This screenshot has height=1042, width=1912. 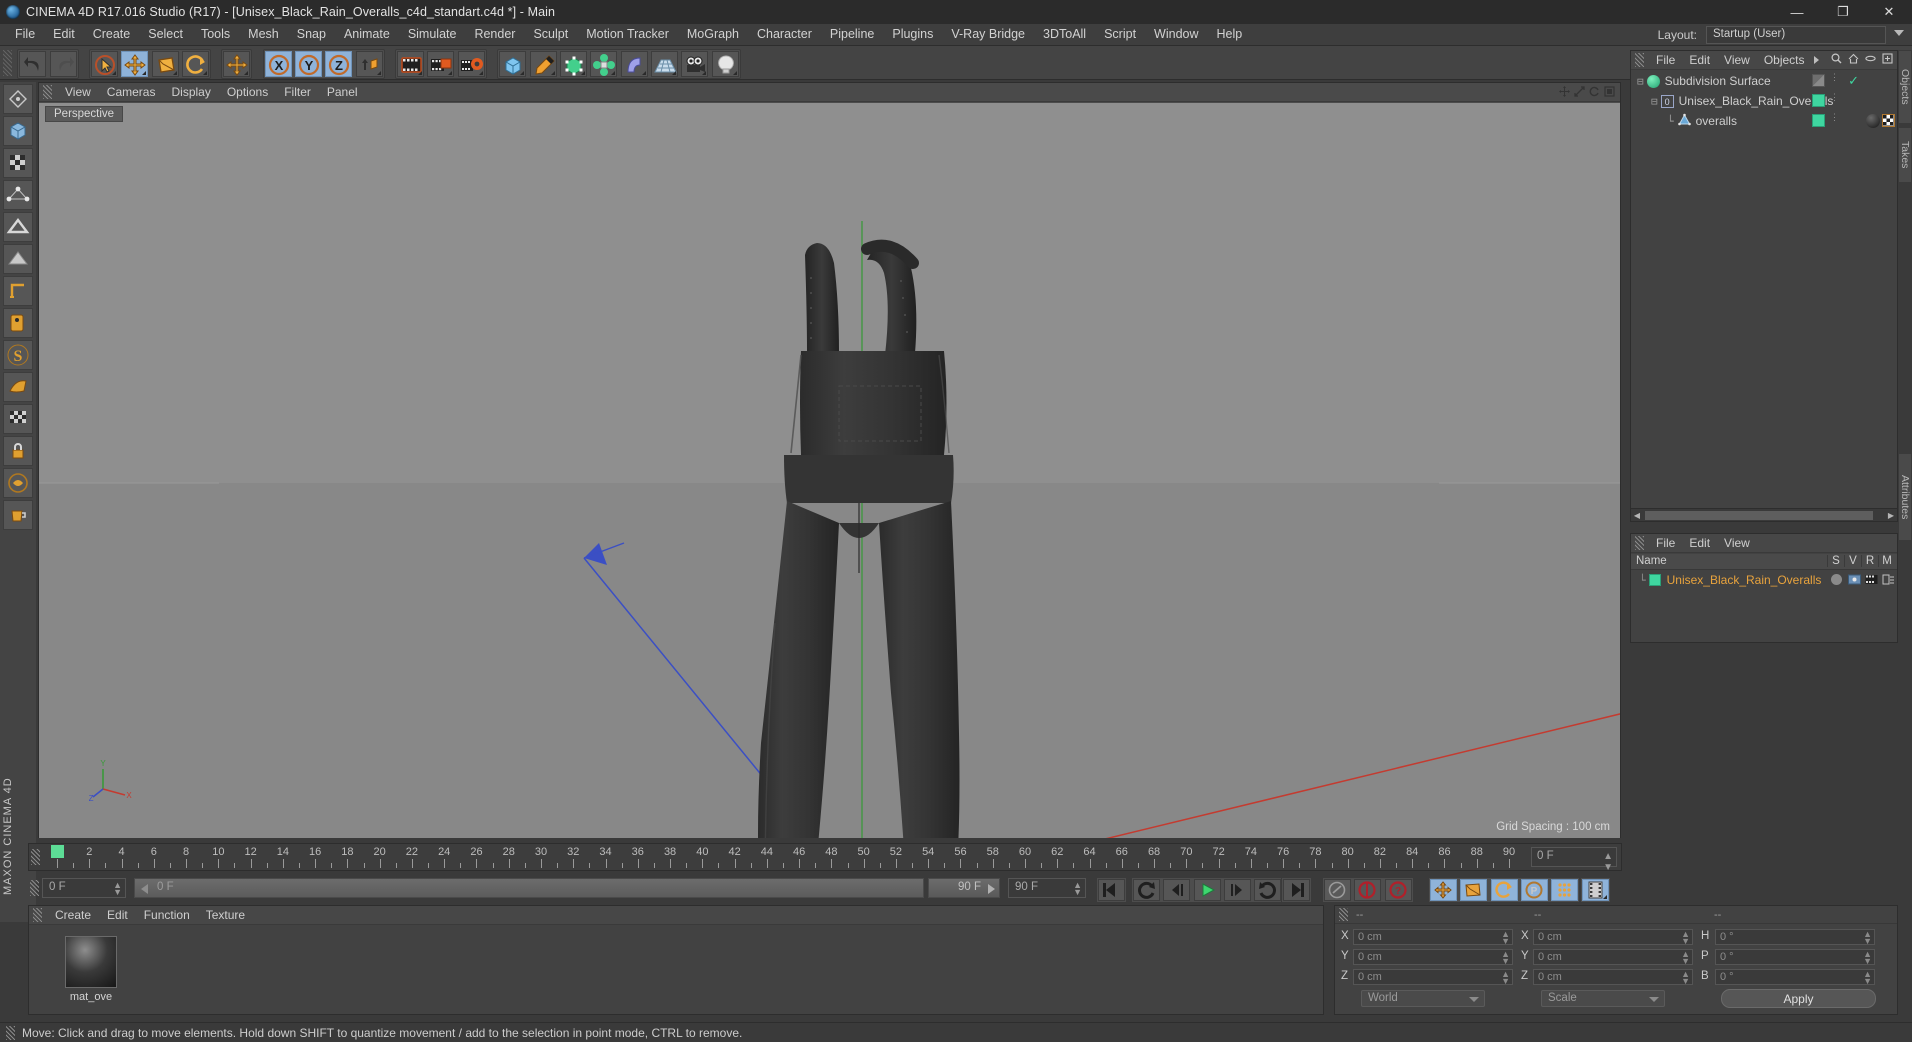 What do you see at coordinates (167, 915) in the screenshot?
I see `mm-menu-function: Function` at bounding box center [167, 915].